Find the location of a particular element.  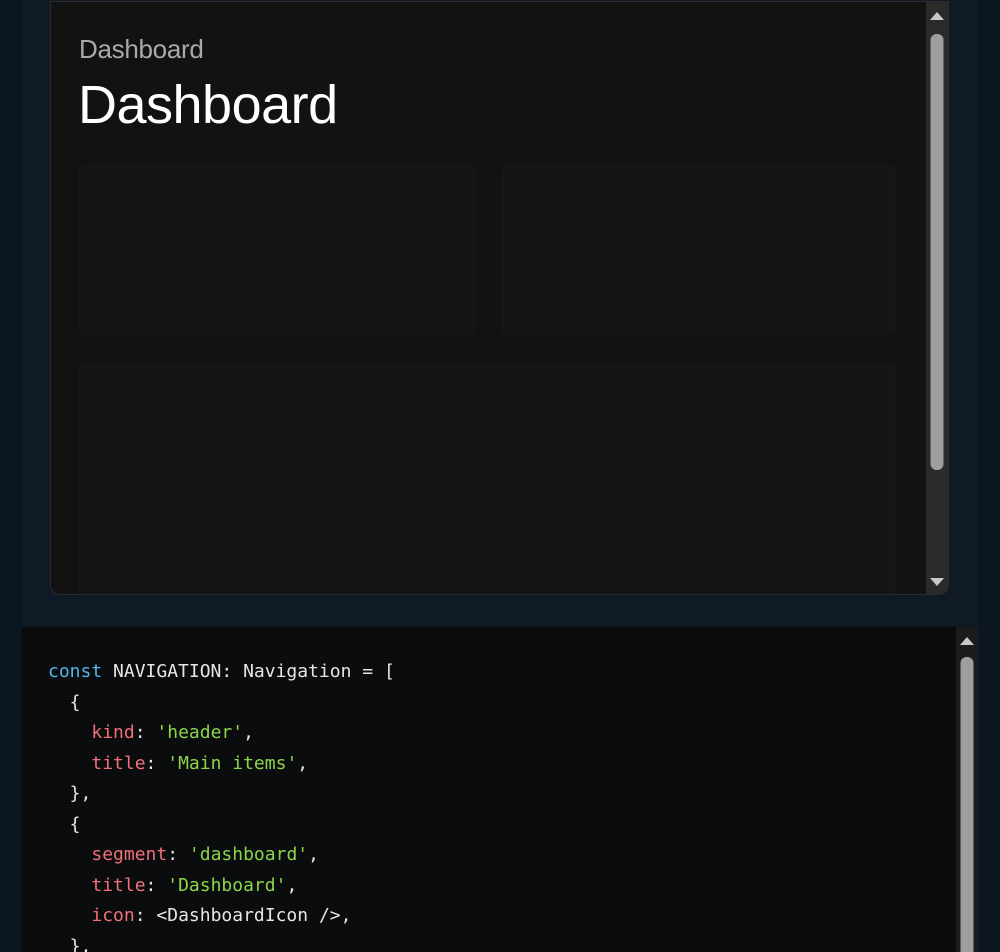

code-token: const is located at coordinates (75, 671).